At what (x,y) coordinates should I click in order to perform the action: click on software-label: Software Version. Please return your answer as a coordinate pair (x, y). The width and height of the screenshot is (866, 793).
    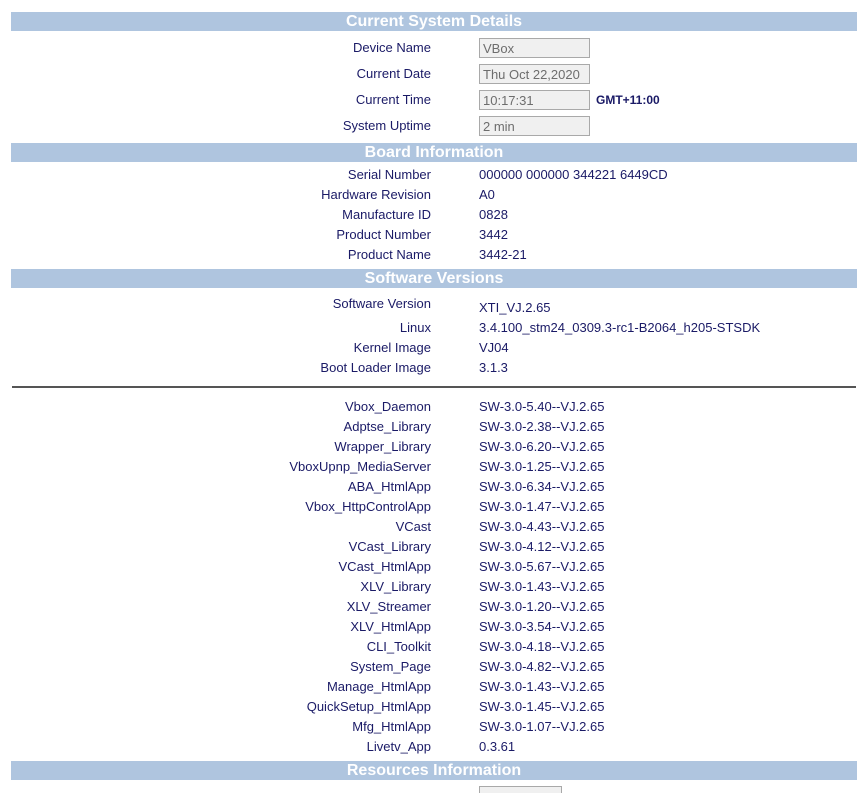
    Looking at the image, I should click on (381, 303).